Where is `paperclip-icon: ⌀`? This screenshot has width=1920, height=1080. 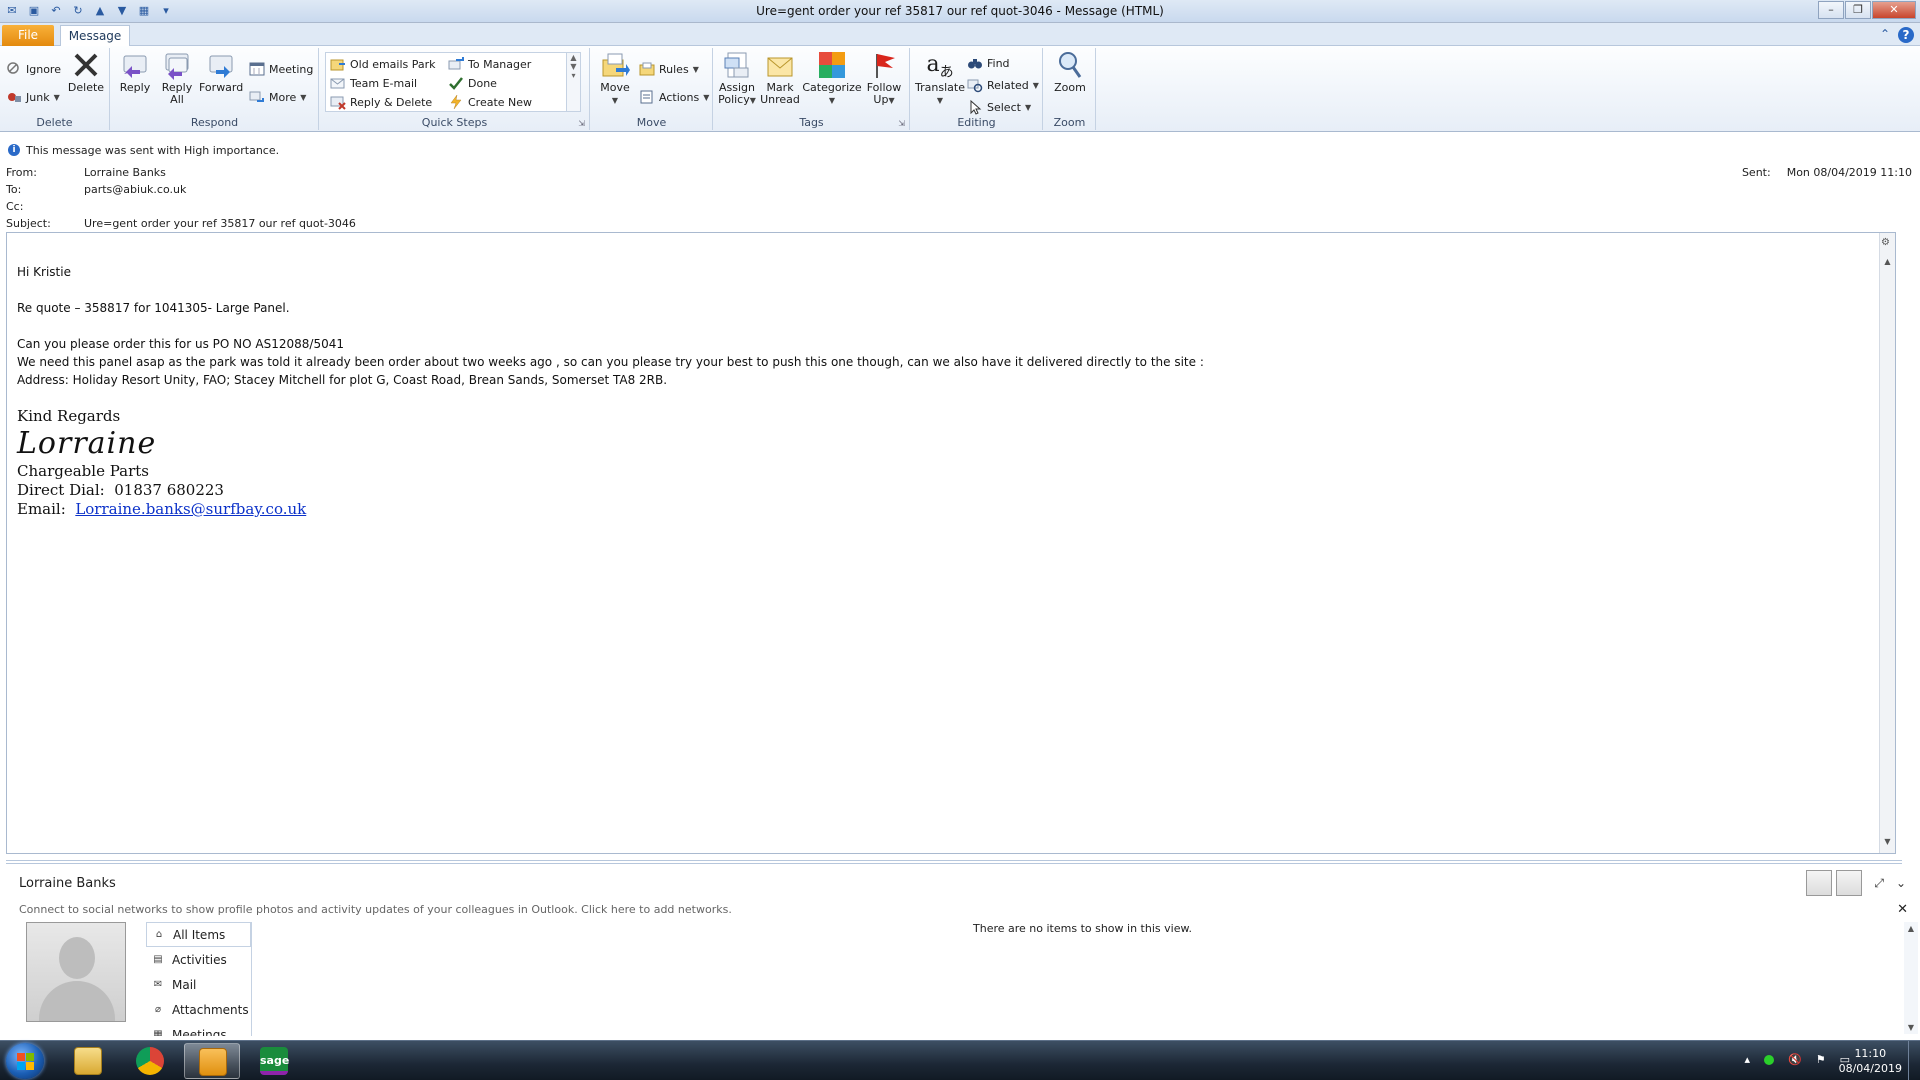 paperclip-icon: ⌀ is located at coordinates (158, 1009).